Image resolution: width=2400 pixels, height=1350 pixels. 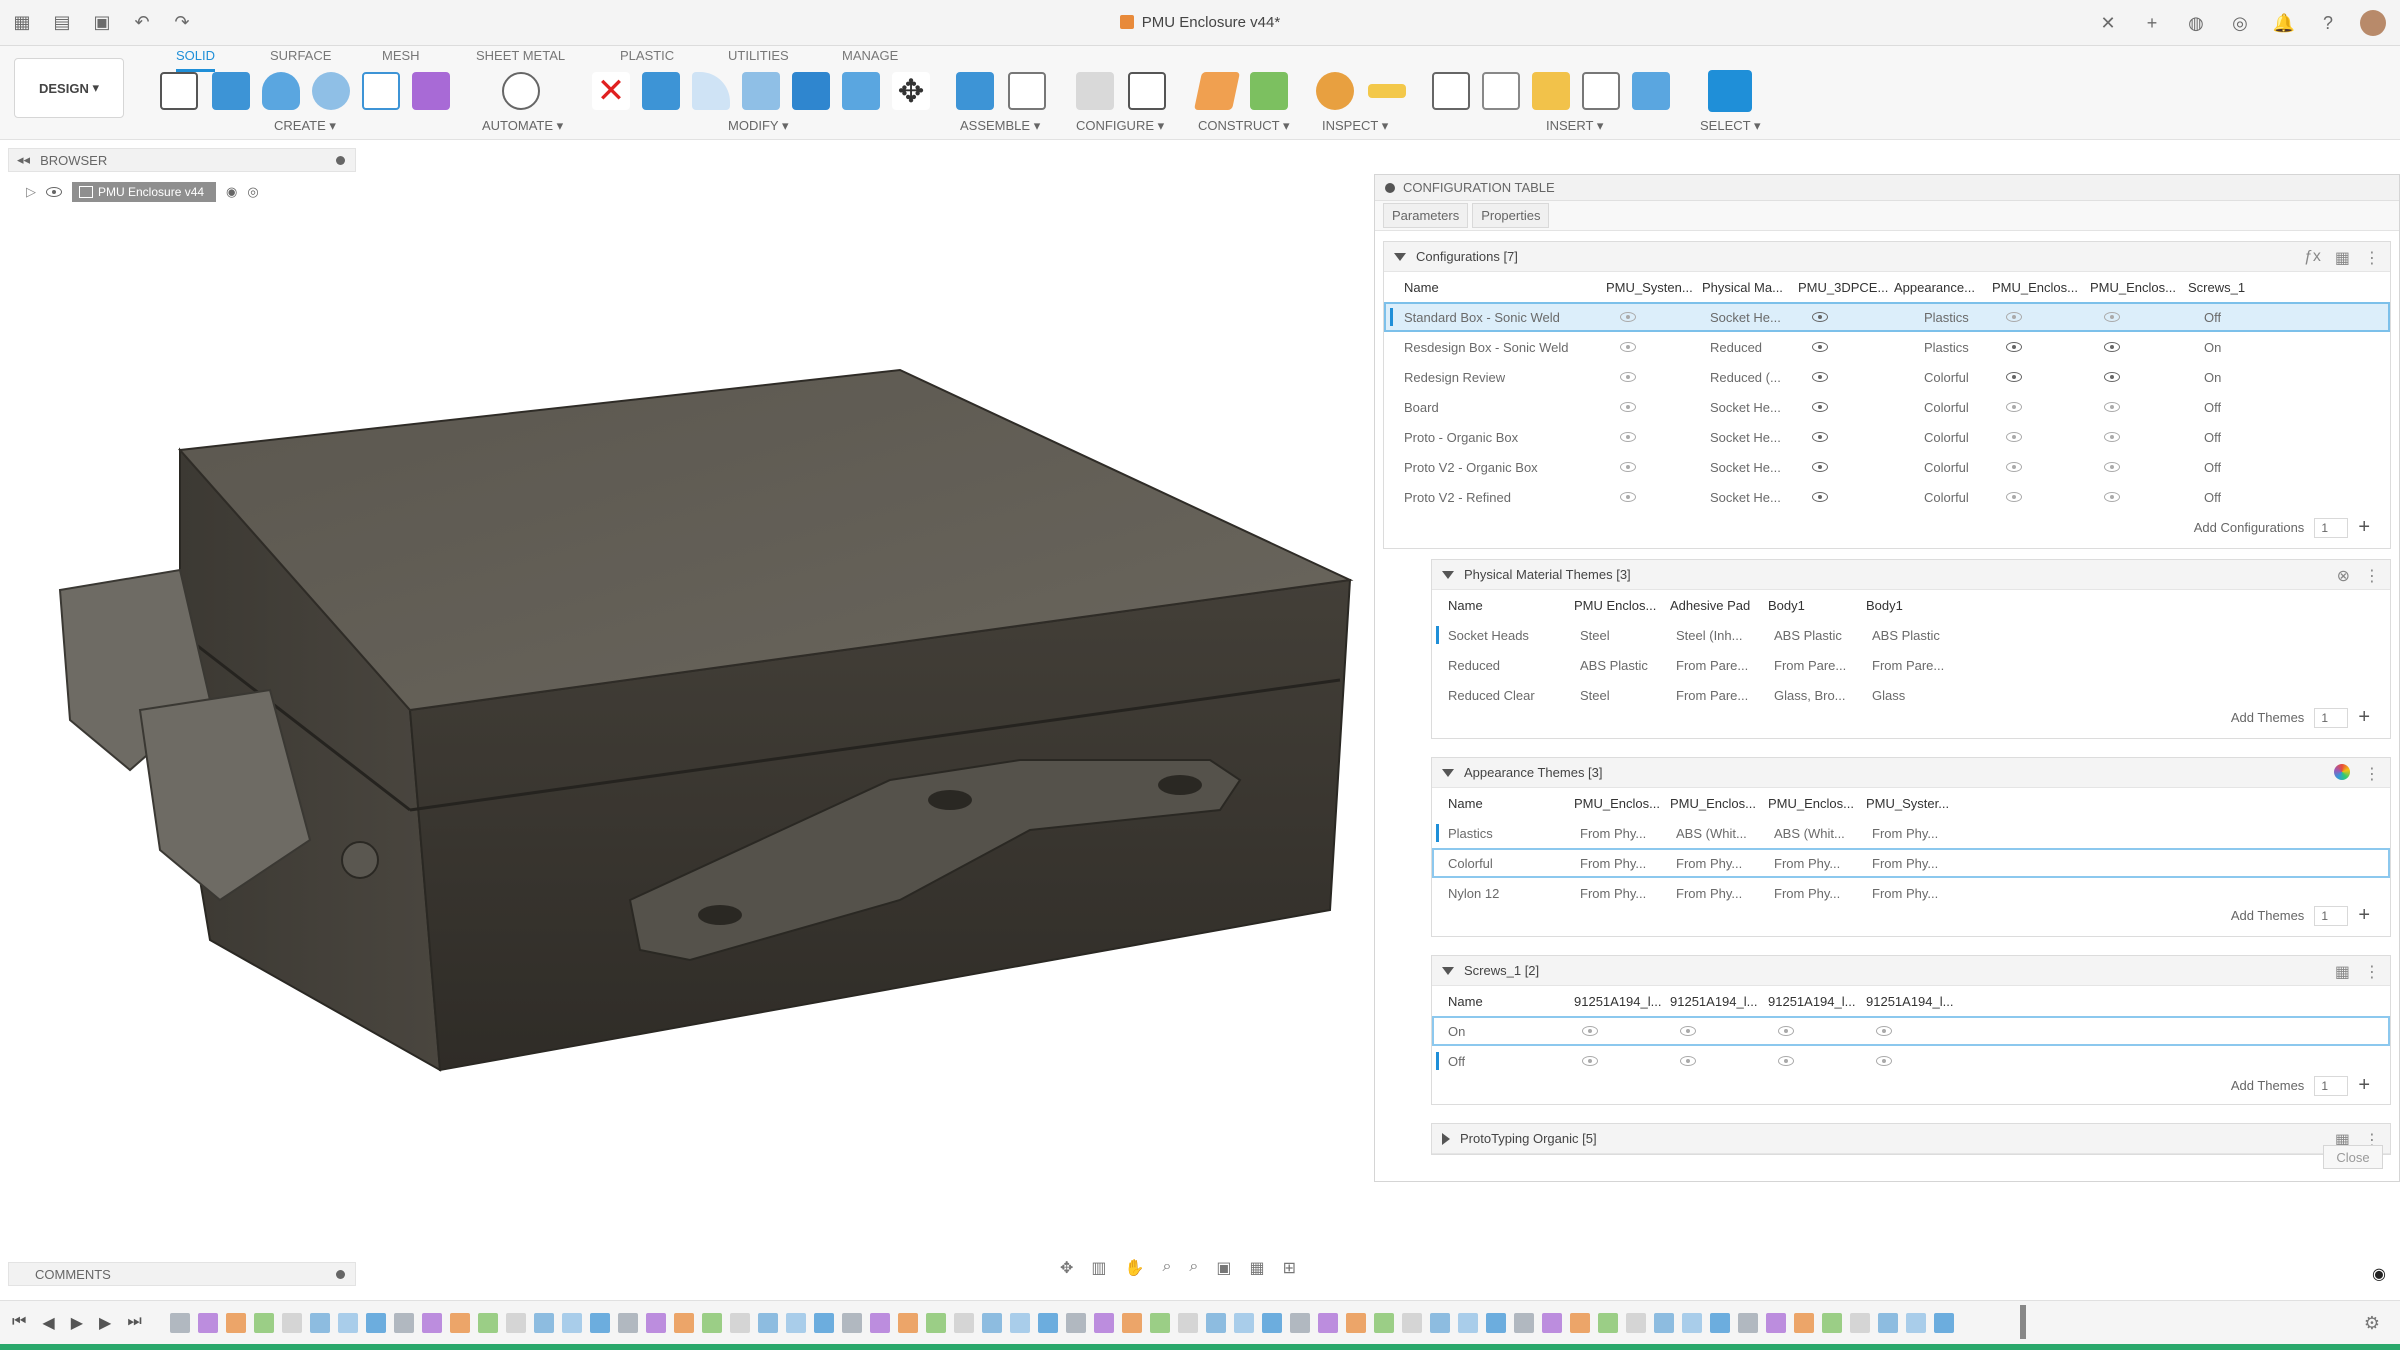 What do you see at coordinates (911, 91) in the screenshot?
I see `move-icon: ✥` at bounding box center [911, 91].